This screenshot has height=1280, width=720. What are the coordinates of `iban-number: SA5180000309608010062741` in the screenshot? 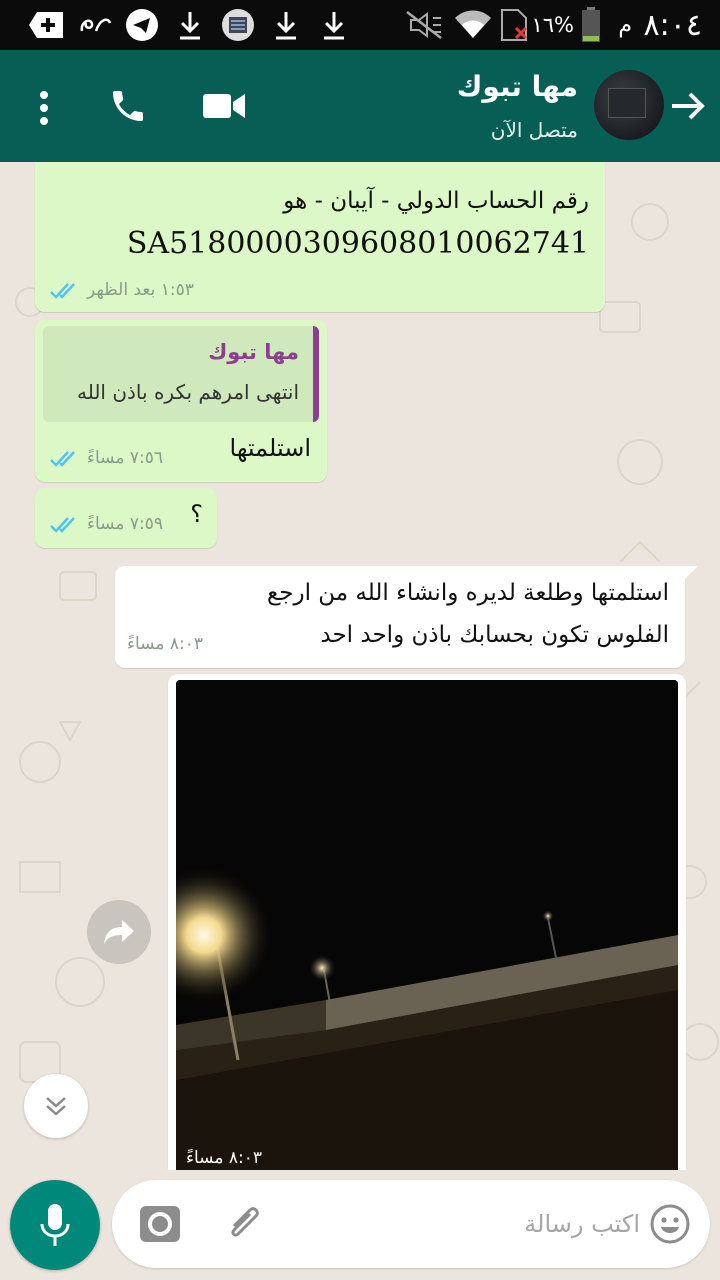 It's located at (357, 243).